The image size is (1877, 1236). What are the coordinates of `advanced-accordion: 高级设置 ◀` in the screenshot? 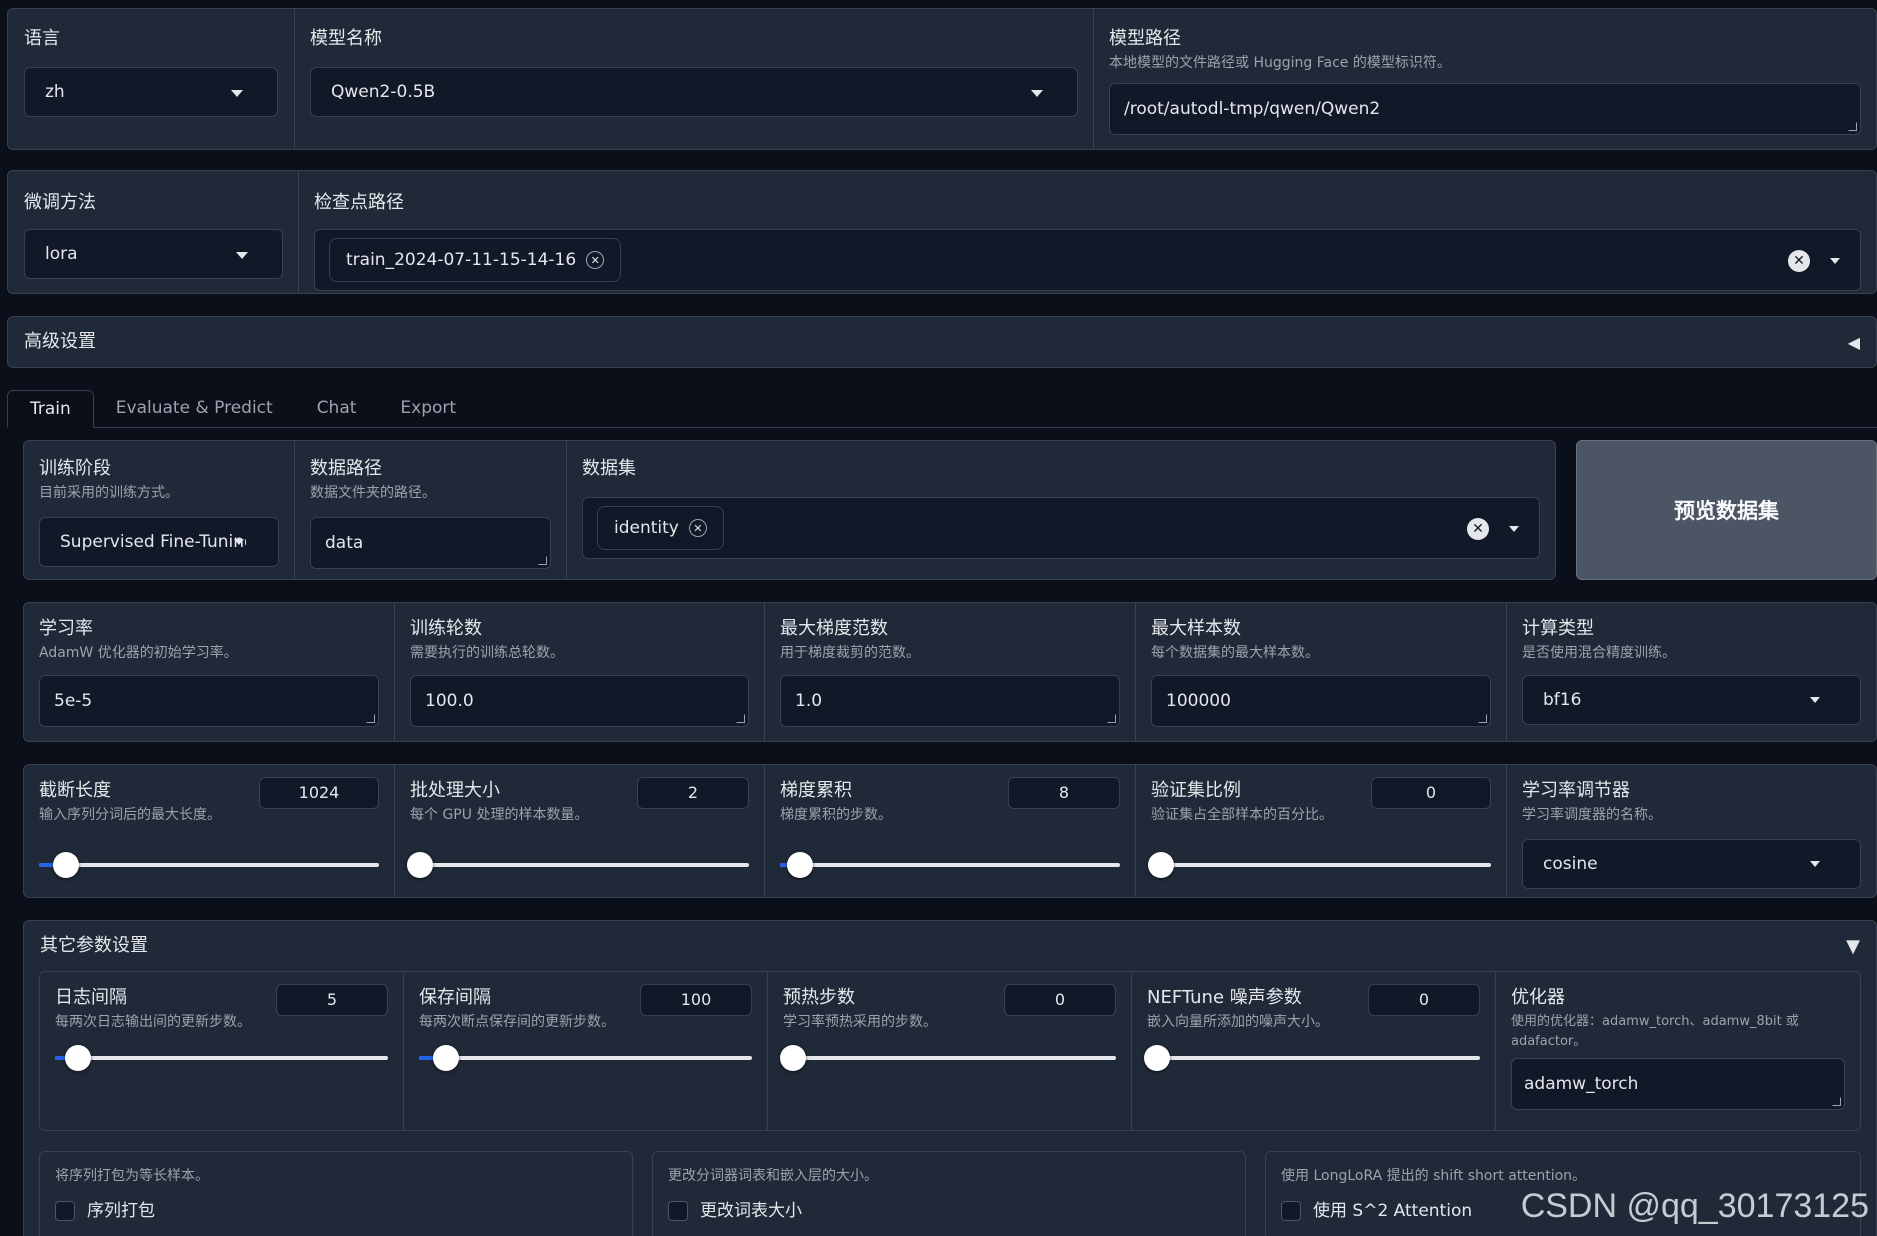 It's located at (942, 342).